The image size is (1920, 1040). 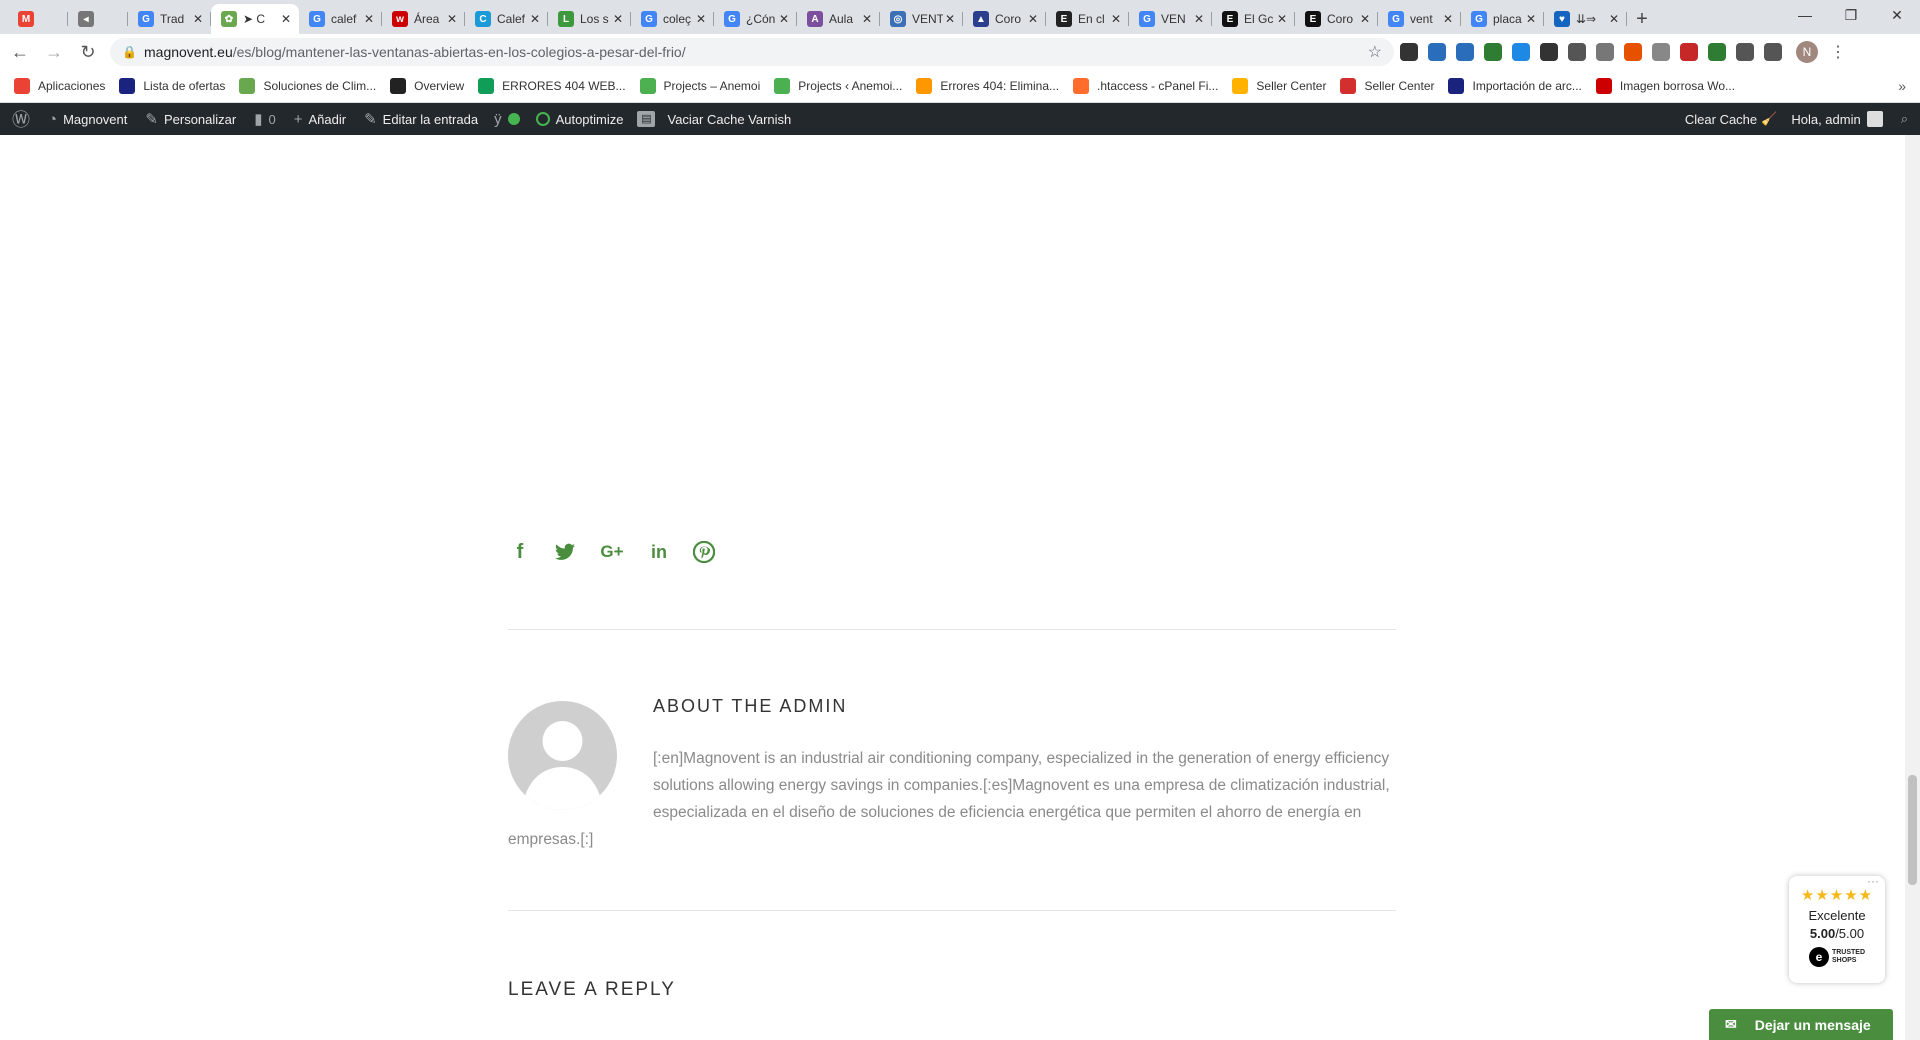 I want to click on profile-avatar: N, so click(x=1807, y=52).